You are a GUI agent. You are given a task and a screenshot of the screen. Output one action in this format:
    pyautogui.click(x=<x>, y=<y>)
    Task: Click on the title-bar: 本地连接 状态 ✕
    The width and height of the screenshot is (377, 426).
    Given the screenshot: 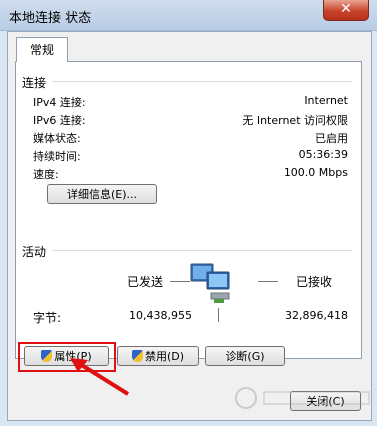 What is the action you would take?
    pyautogui.click(x=188, y=15)
    